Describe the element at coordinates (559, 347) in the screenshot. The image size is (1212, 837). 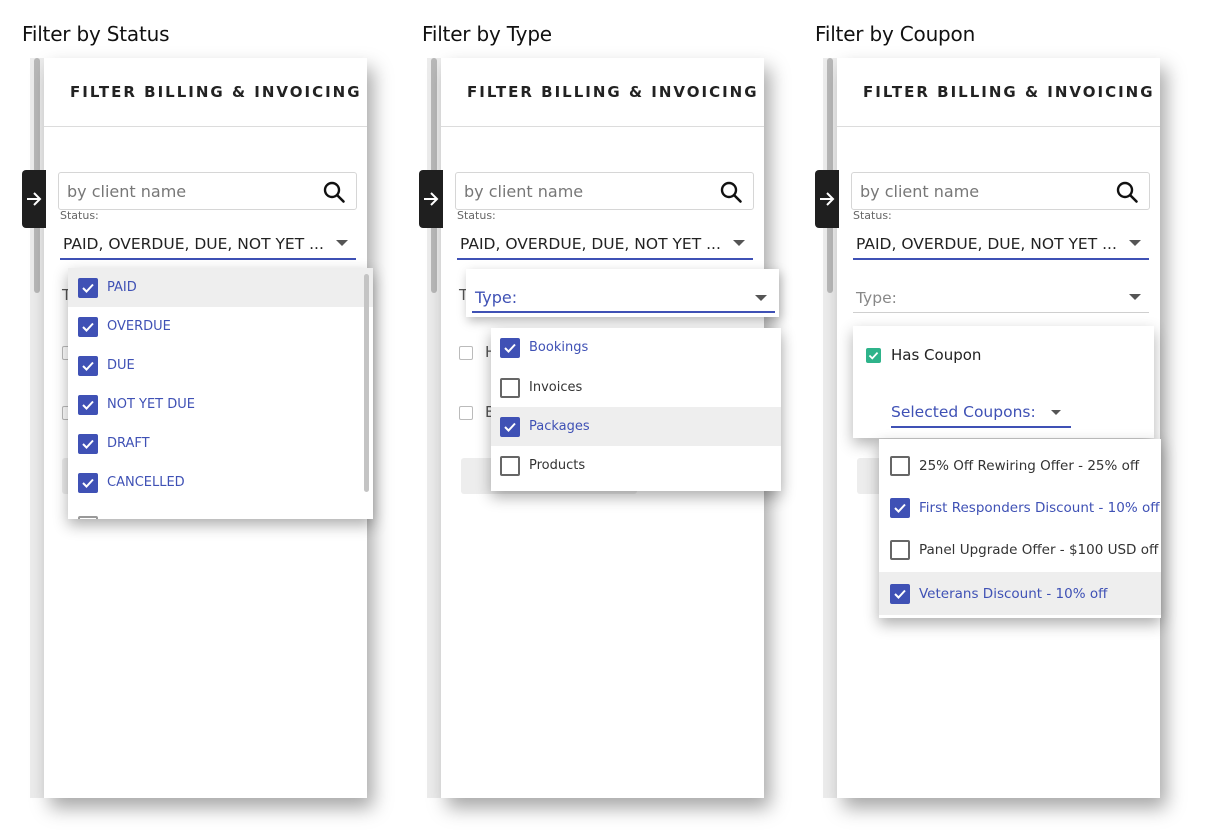
I see `option-label: Bookings` at that location.